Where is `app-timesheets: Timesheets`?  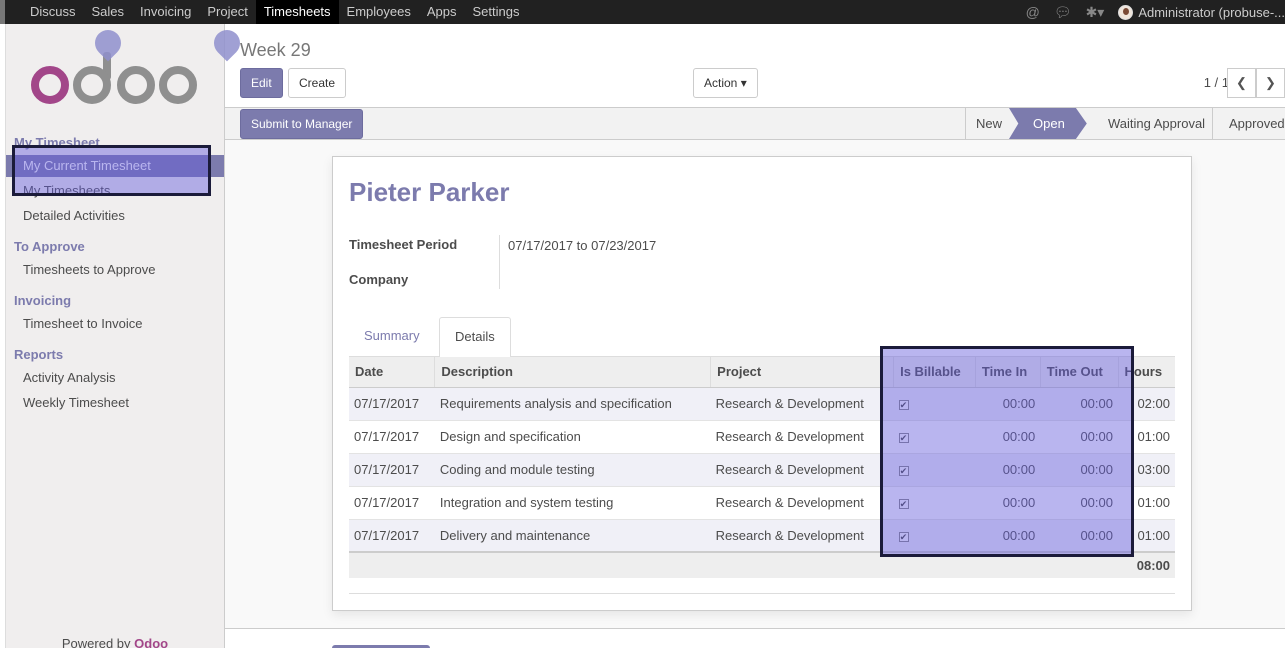 app-timesheets: Timesheets is located at coordinates (297, 12).